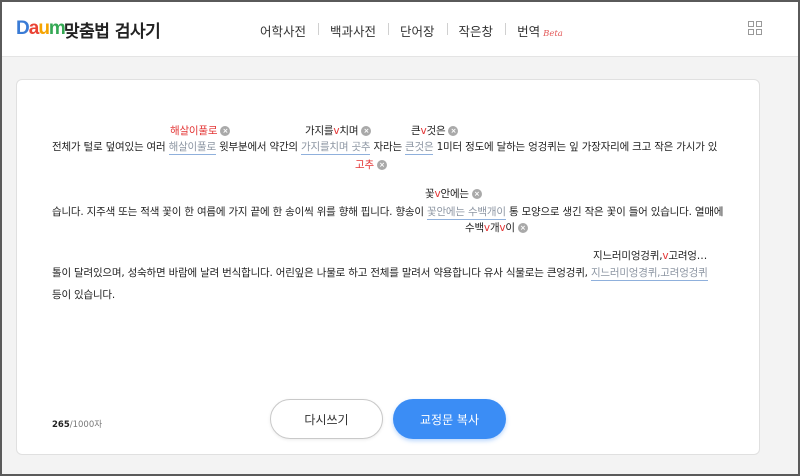 The width and height of the screenshot is (800, 476). What do you see at coordinates (83, 294) in the screenshot?
I see `text-line-4: 등이 있습니다.` at bounding box center [83, 294].